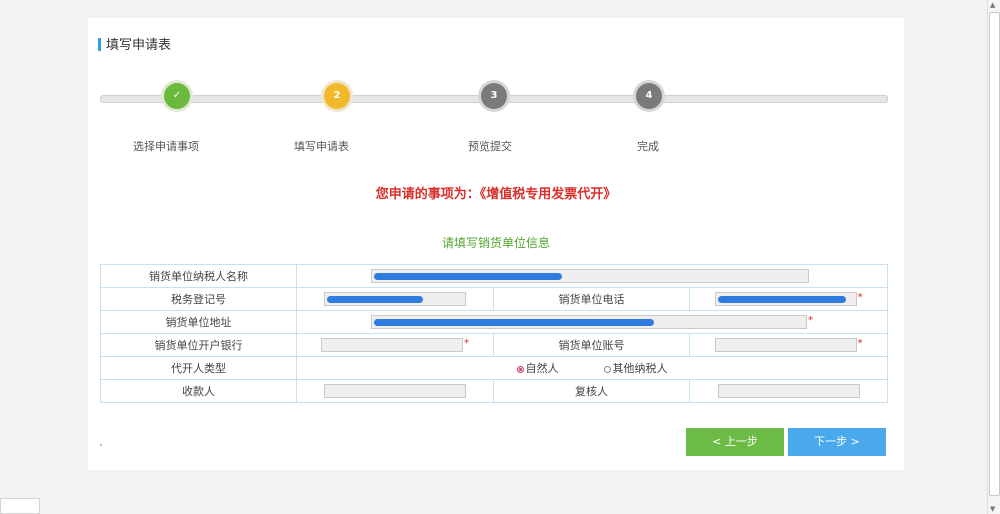  What do you see at coordinates (321, 146) in the screenshot?
I see `step-2-label: 填写申请表` at bounding box center [321, 146].